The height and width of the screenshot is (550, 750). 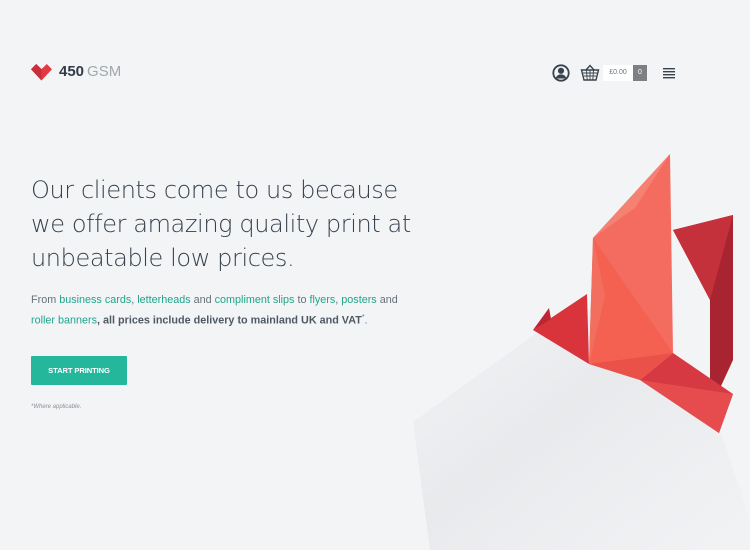 I want to click on copy-and-2: and, so click(x=388, y=300).